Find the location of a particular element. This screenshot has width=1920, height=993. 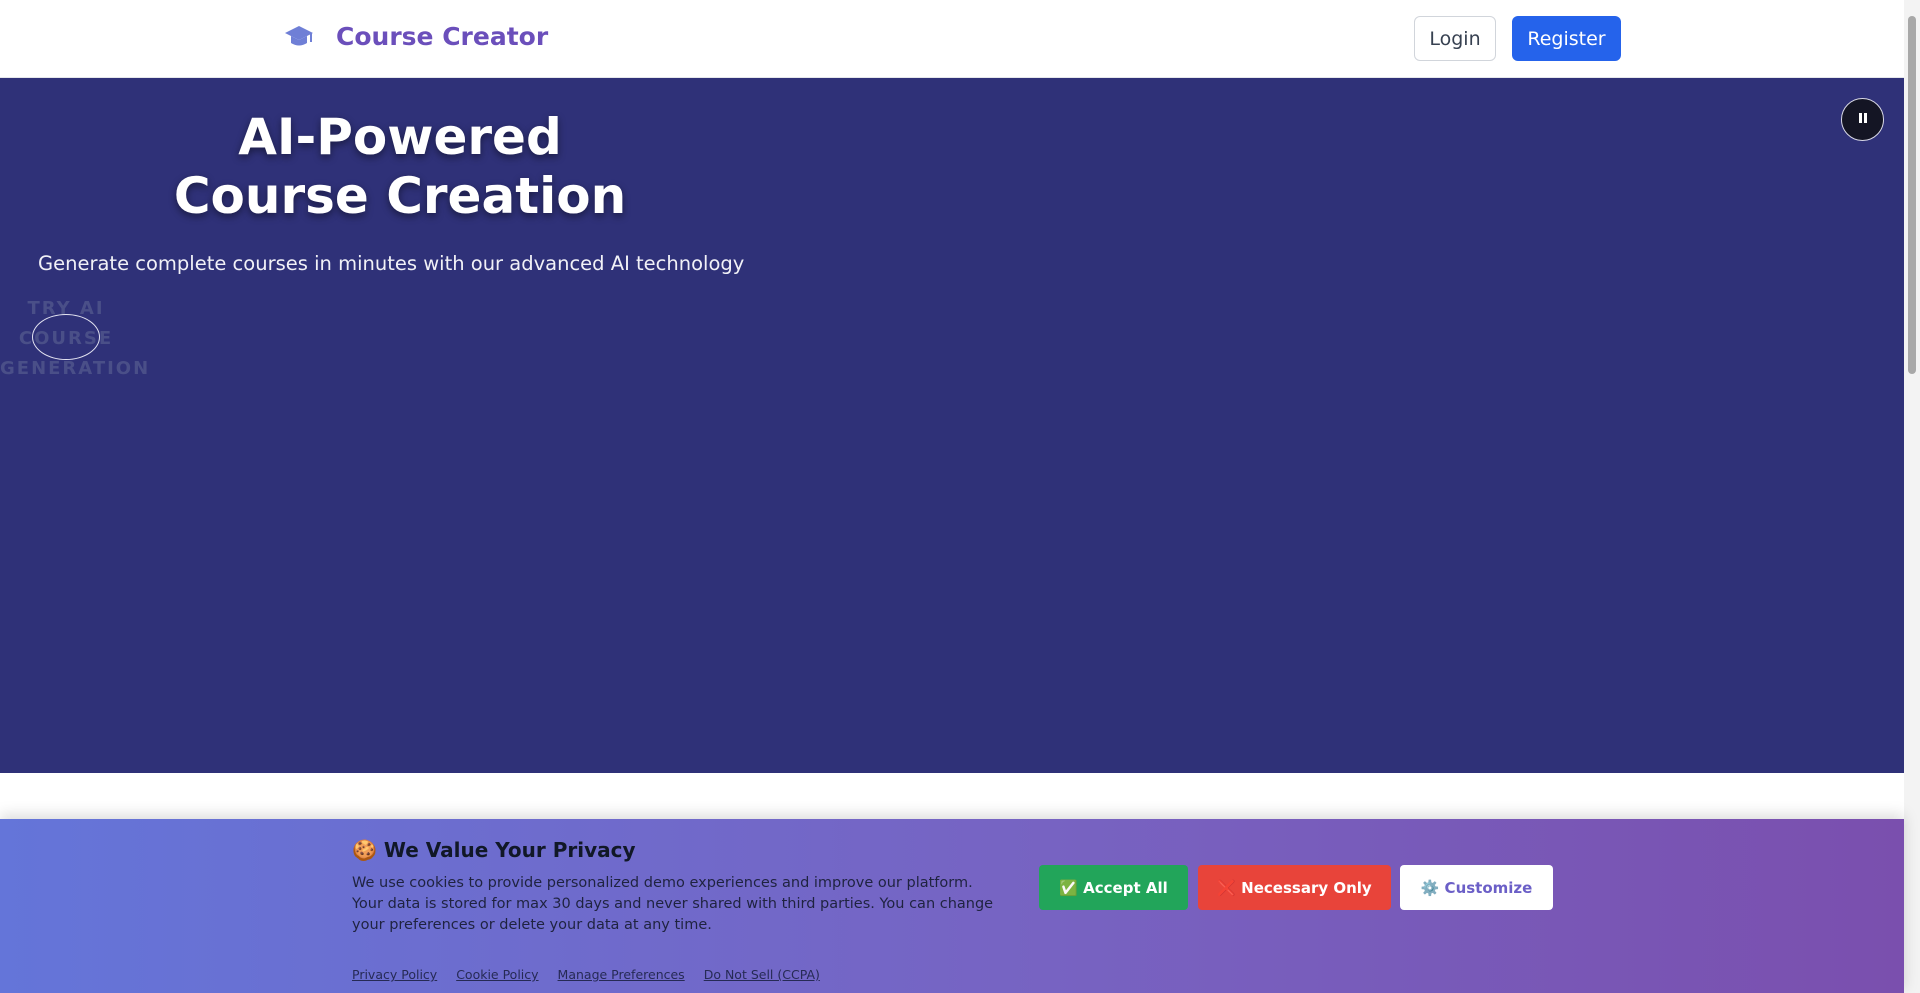

accept-all-button: ✅ Accept All is located at coordinates (1113, 887).